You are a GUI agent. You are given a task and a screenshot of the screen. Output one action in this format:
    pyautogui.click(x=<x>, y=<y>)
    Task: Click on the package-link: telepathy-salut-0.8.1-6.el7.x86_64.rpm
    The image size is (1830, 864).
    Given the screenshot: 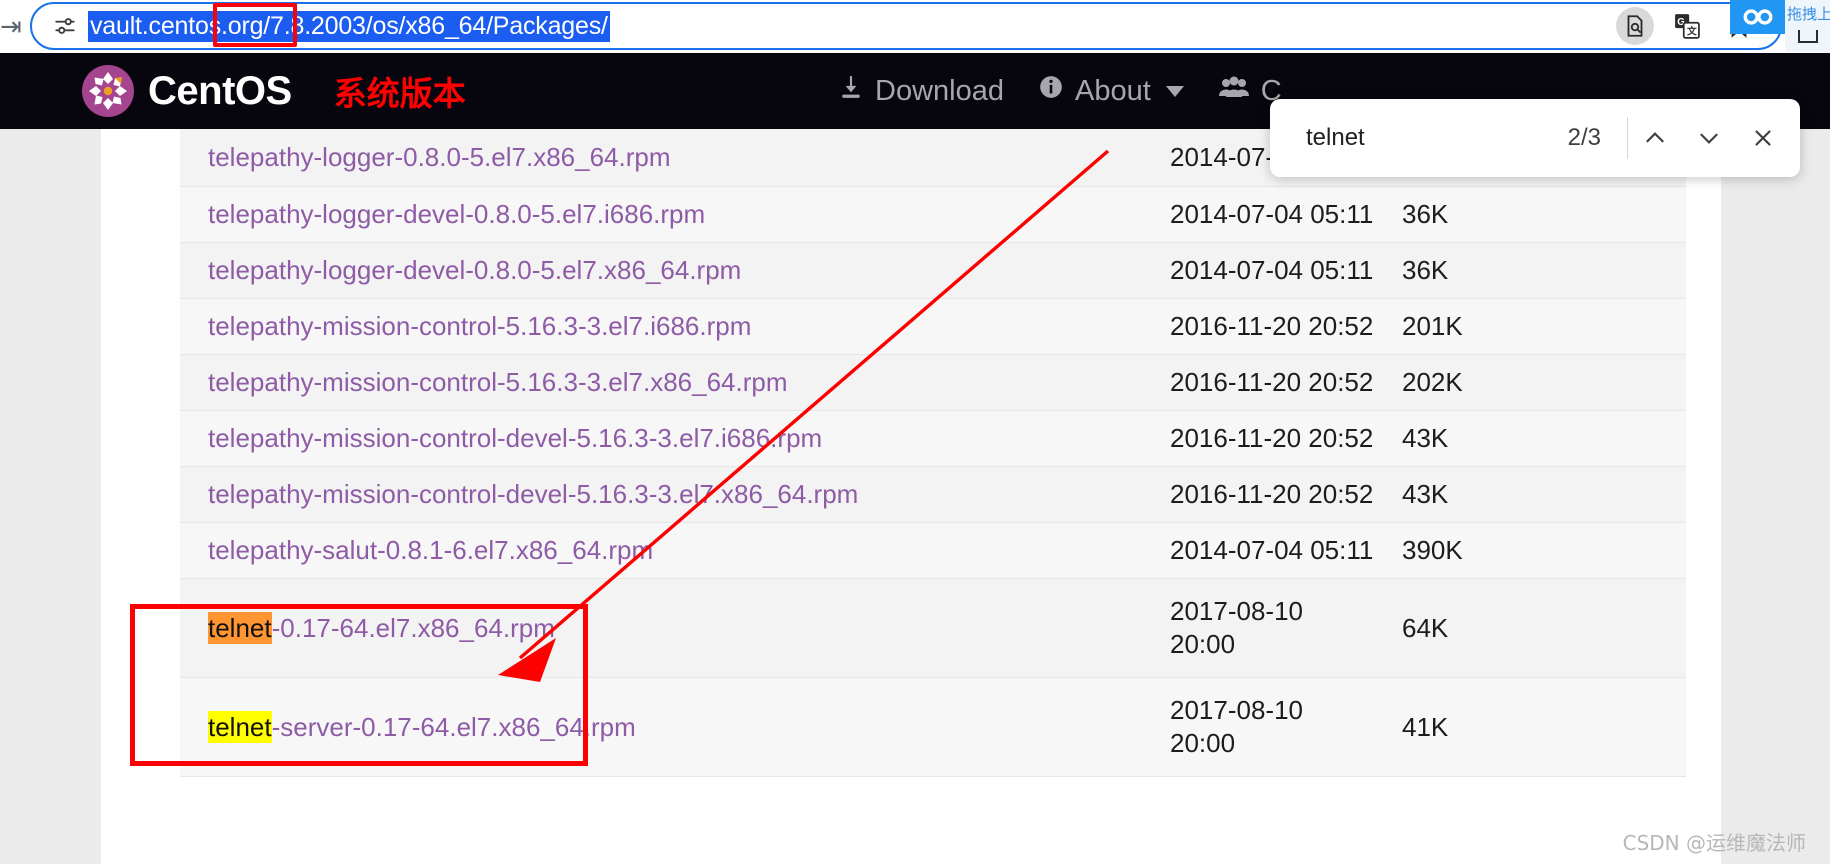 What is the action you would take?
    pyautogui.click(x=675, y=550)
    